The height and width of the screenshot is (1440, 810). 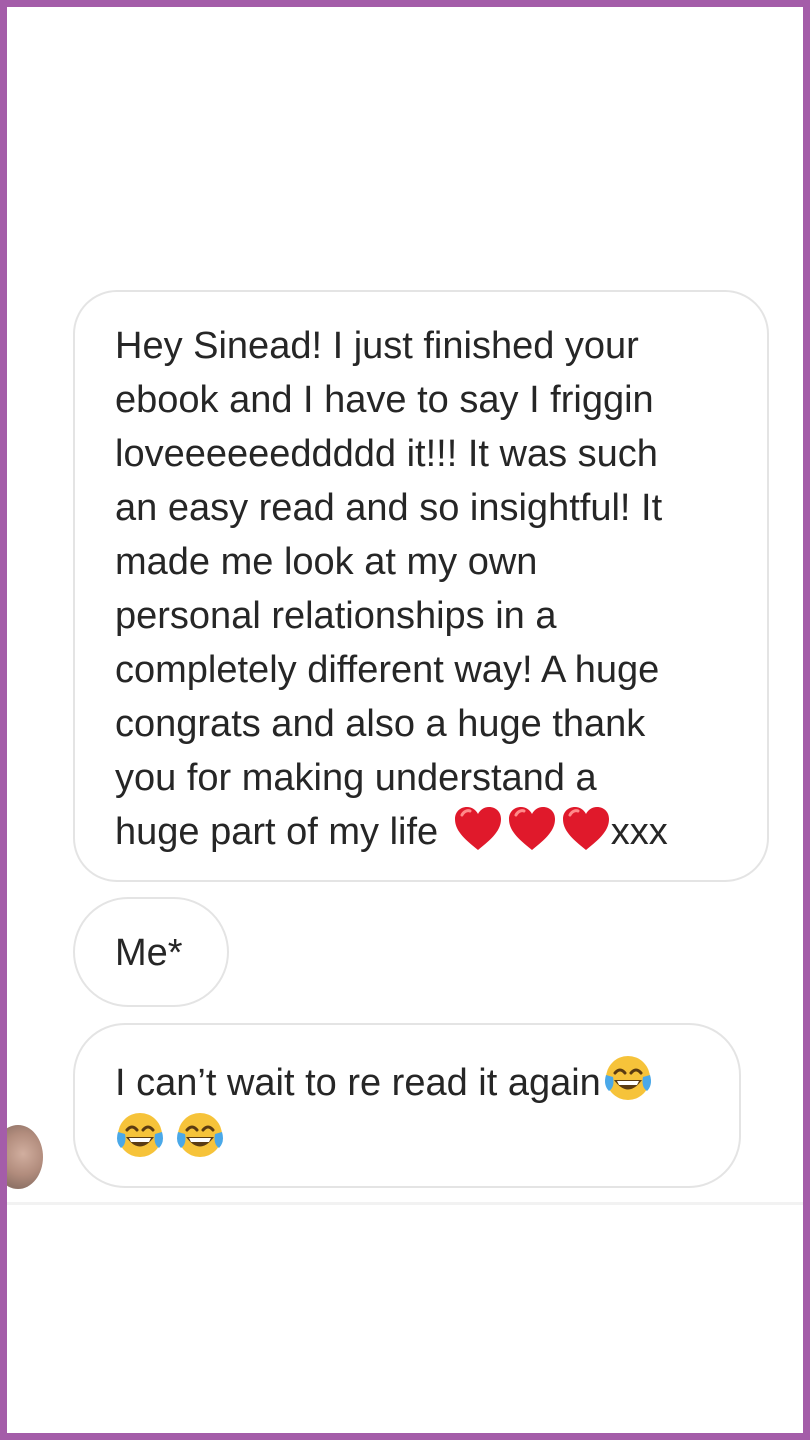 I want to click on avatar, so click(x=25, y=1157).